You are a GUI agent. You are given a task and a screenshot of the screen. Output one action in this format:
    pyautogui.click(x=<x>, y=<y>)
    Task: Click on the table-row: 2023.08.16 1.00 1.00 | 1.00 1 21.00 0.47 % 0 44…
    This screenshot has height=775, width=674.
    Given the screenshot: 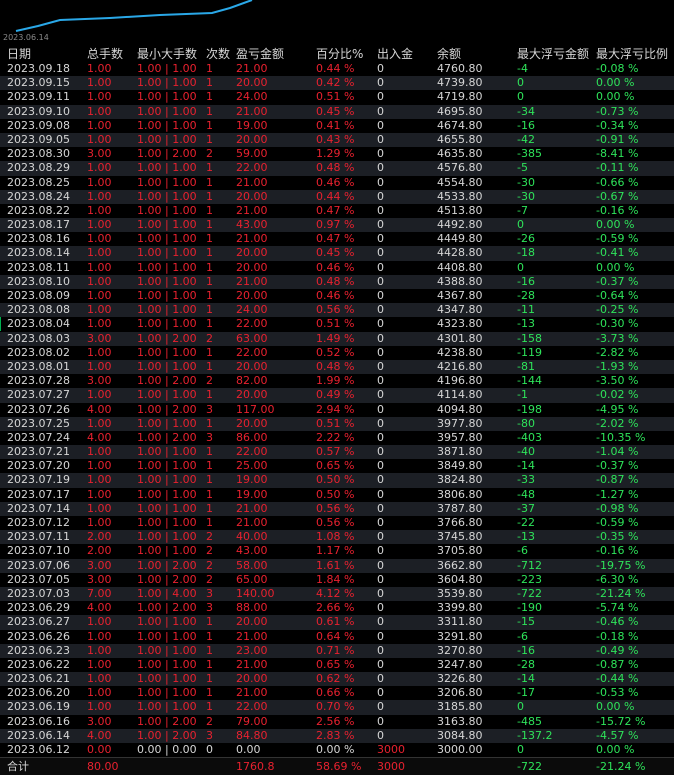 What is the action you would take?
    pyautogui.click(x=337, y=239)
    